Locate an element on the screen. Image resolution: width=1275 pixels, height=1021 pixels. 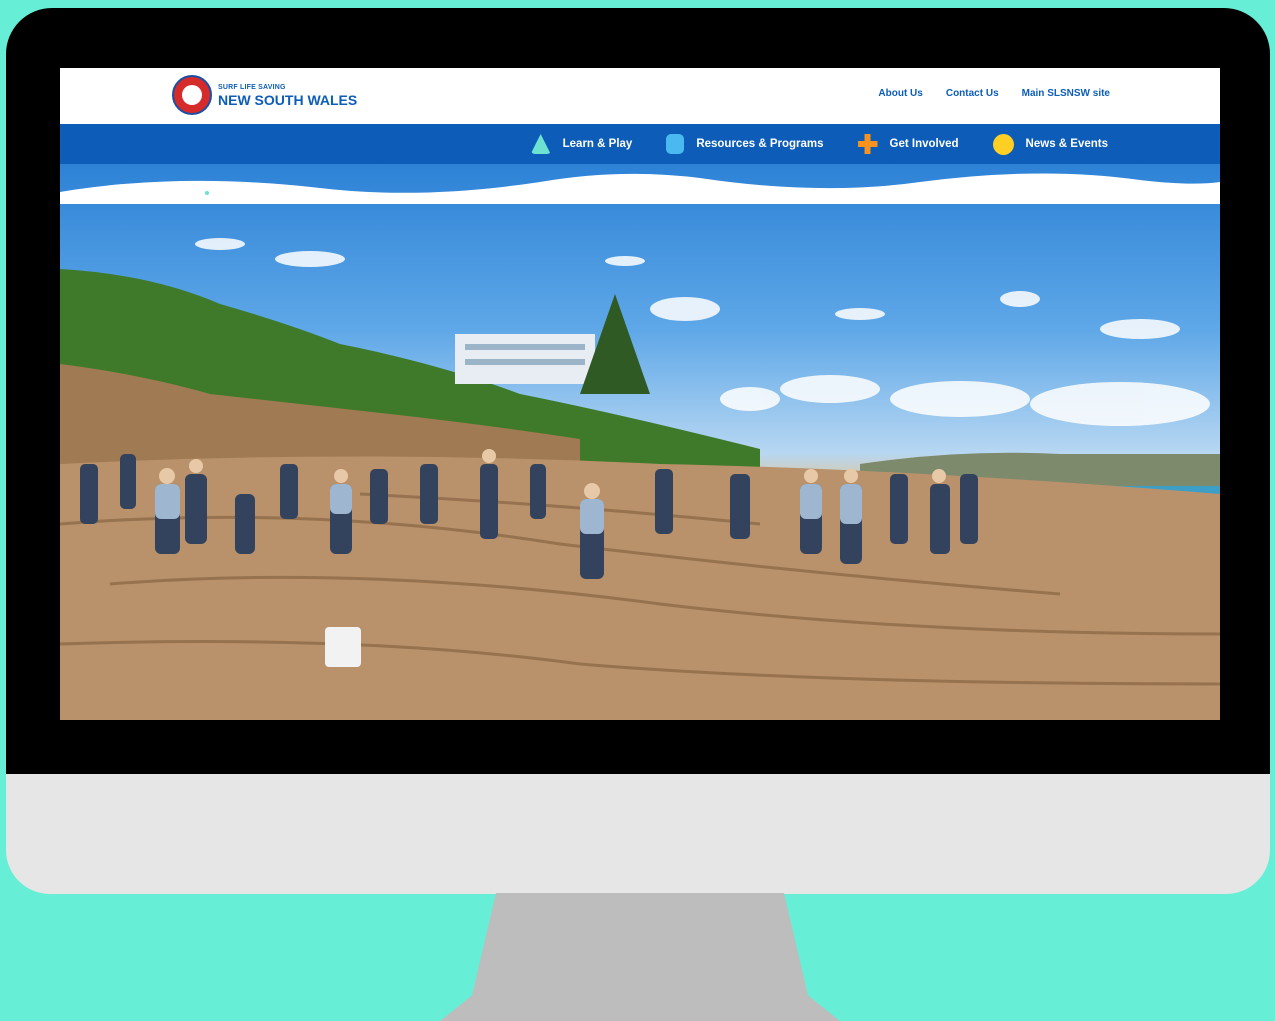
nav-item-get-involved: Get Involved is located at coordinates (908, 144).